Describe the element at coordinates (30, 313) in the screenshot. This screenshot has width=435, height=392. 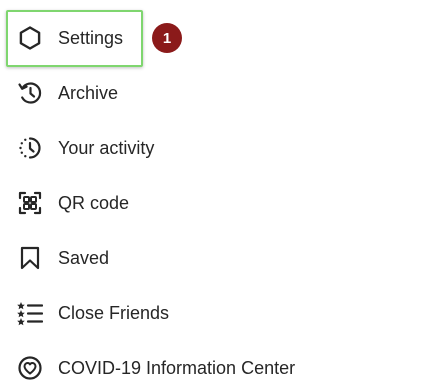
I see `close-friends-icon` at that location.